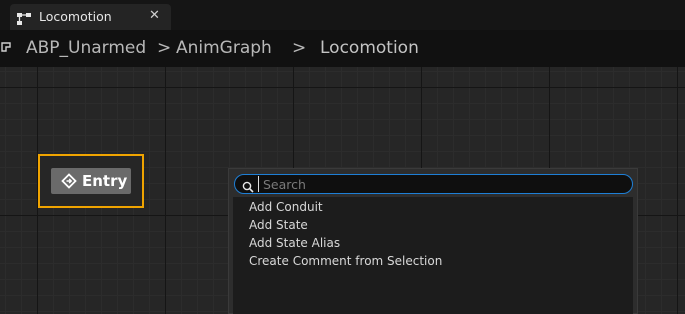  I want to click on breadcrumb-item-animgraph: AnimGraph, so click(224, 48).